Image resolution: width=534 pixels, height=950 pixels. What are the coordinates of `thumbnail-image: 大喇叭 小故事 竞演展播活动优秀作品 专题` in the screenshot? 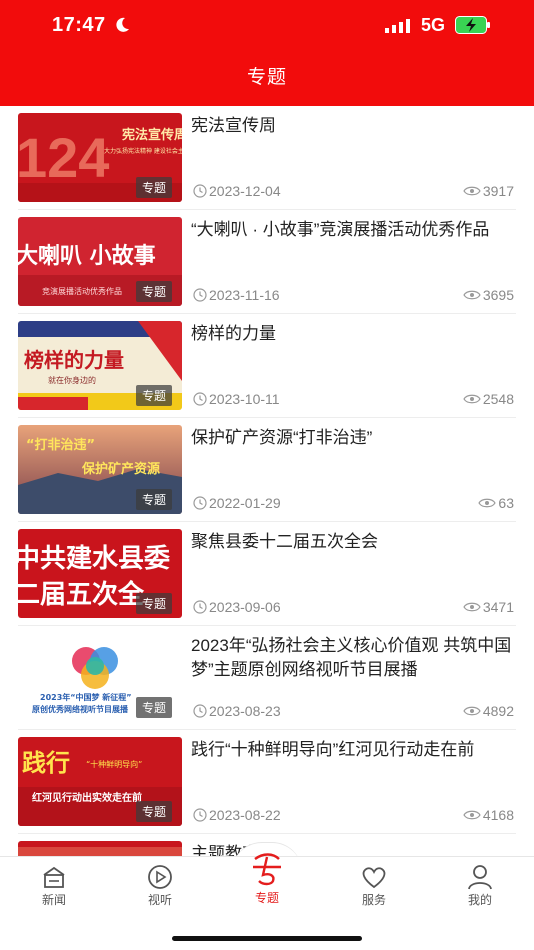 It's located at (100, 261).